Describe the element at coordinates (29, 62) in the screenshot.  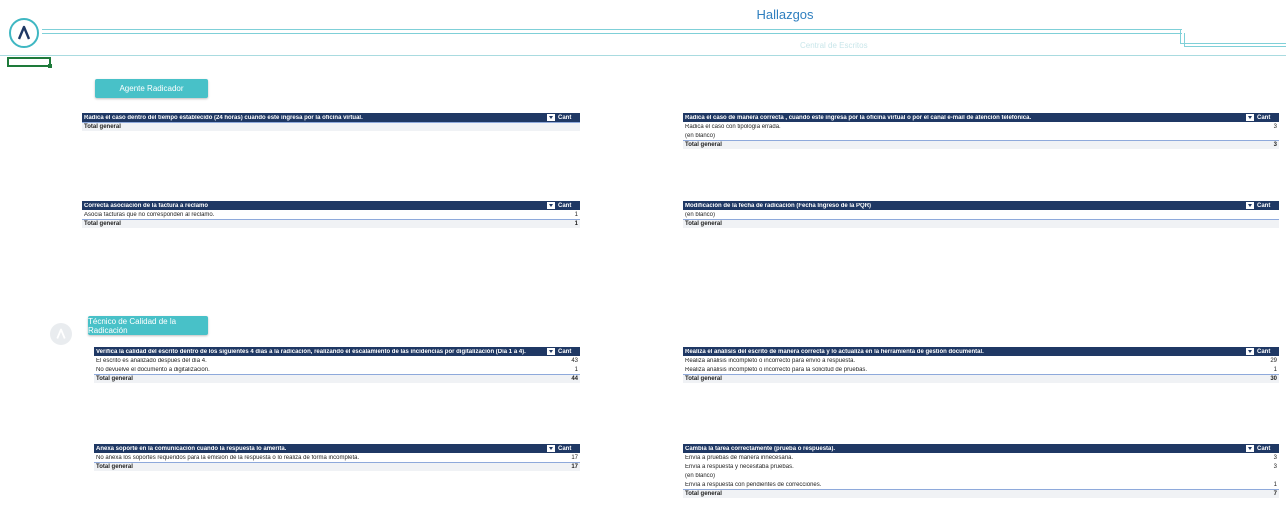
I see `selected-cell` at that location.